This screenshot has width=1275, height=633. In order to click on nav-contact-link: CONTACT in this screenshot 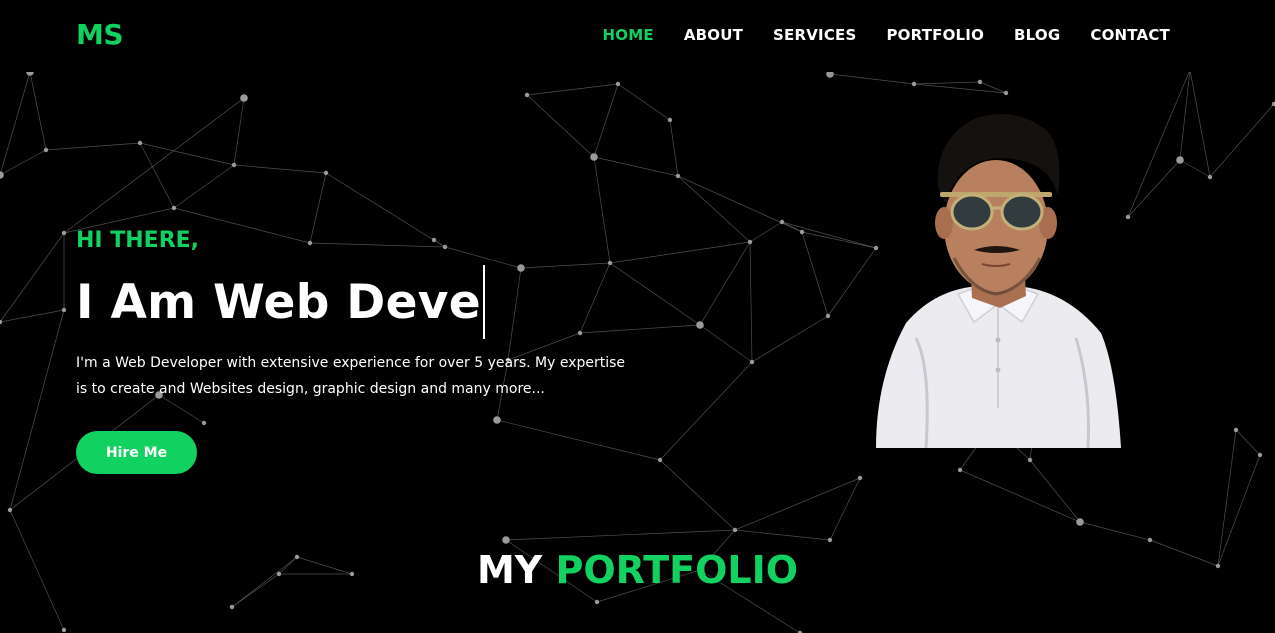, I will do `click(1130, 35)`.